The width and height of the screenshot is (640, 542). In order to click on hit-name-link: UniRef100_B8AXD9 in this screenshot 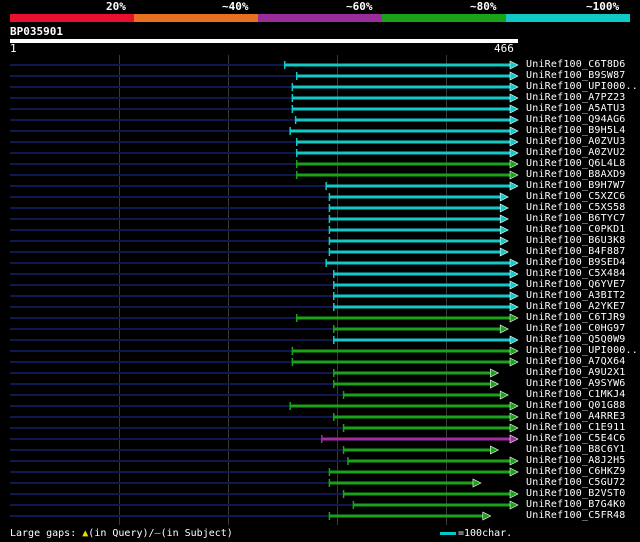, I will do `click(576, 174)`.